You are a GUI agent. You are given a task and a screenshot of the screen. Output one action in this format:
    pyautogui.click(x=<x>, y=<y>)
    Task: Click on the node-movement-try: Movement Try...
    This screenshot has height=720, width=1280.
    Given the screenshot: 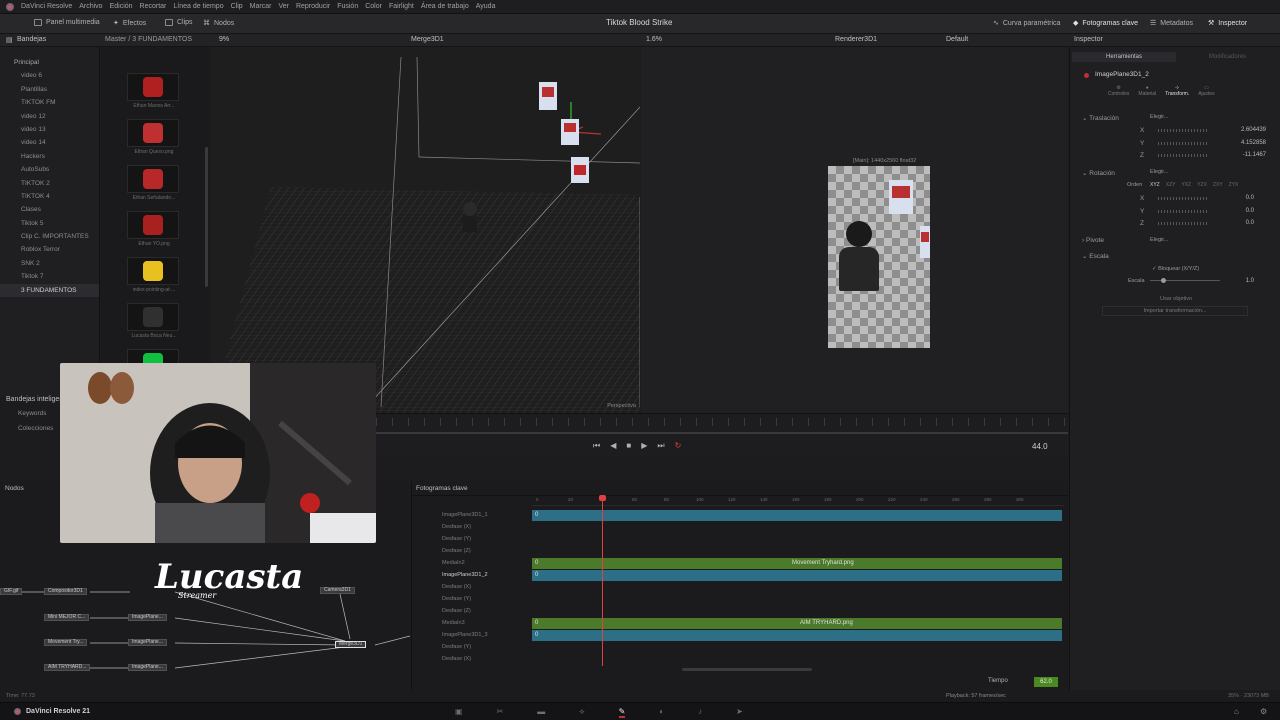 What is the action you would take?
    pyautogui.click(x=66, y=642)
    